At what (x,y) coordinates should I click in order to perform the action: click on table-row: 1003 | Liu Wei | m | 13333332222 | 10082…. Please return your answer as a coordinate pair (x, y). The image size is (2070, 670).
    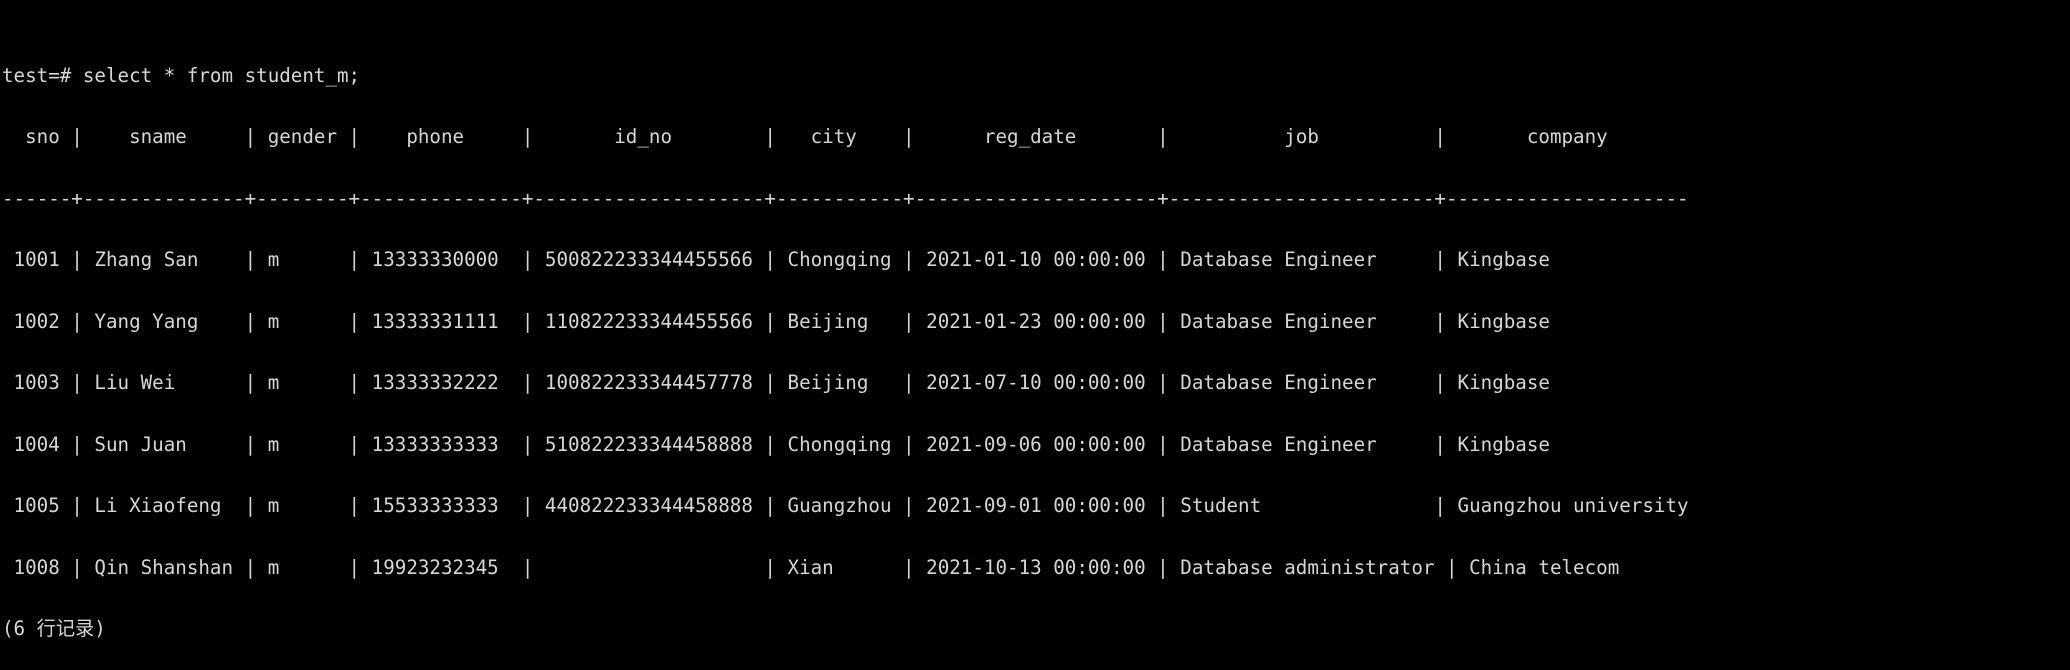
    Looking at the image, I should click on (776, 382).